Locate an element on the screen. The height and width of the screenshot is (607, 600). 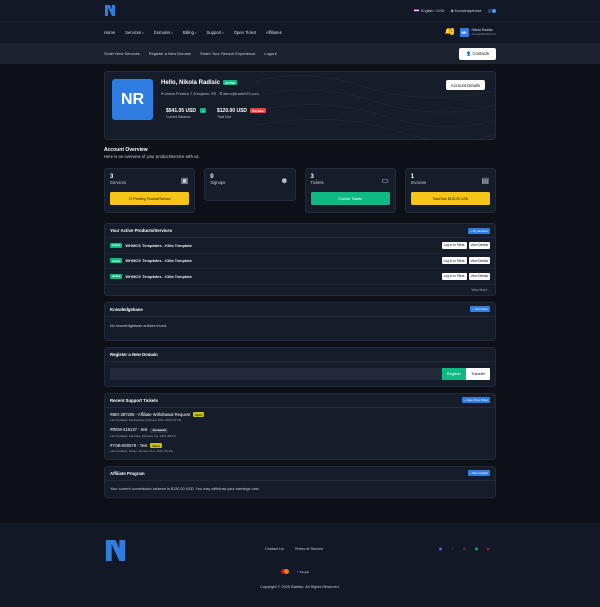
services-stat: 3 Services ▣ 12 Pending Product/Service is located at coordinates (150, 190).